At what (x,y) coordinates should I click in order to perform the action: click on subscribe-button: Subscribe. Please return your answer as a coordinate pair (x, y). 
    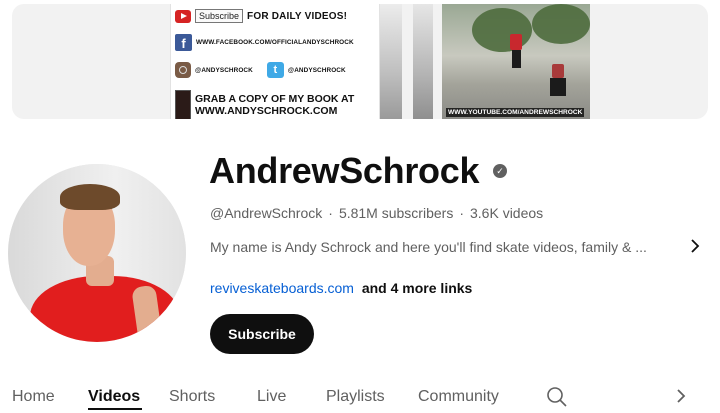
    Looking at the image, I should click on (262, 334).